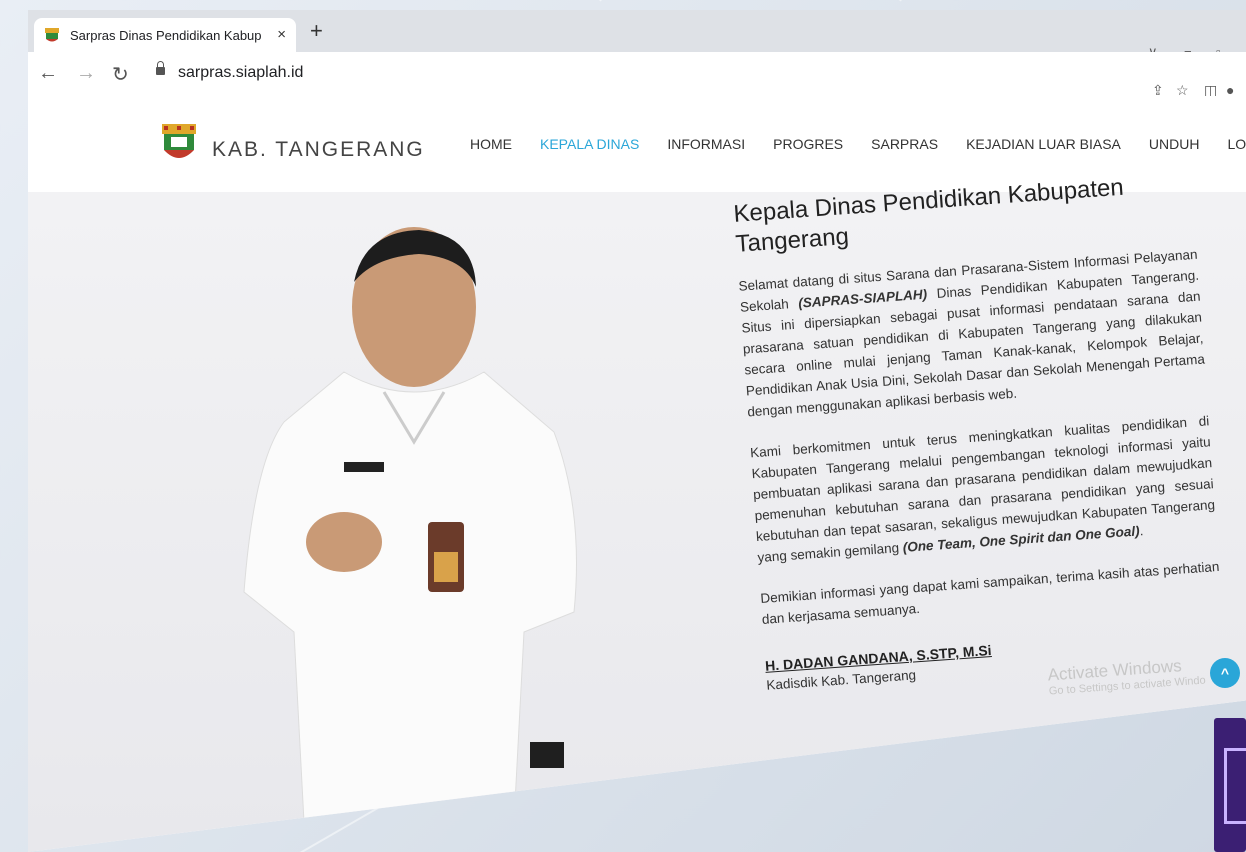 The height and width of the screenshot is (852, 1246). Describe the element at coordinates (120, 74) in the screenshot. I see `reload-icon: ↻` at that location.